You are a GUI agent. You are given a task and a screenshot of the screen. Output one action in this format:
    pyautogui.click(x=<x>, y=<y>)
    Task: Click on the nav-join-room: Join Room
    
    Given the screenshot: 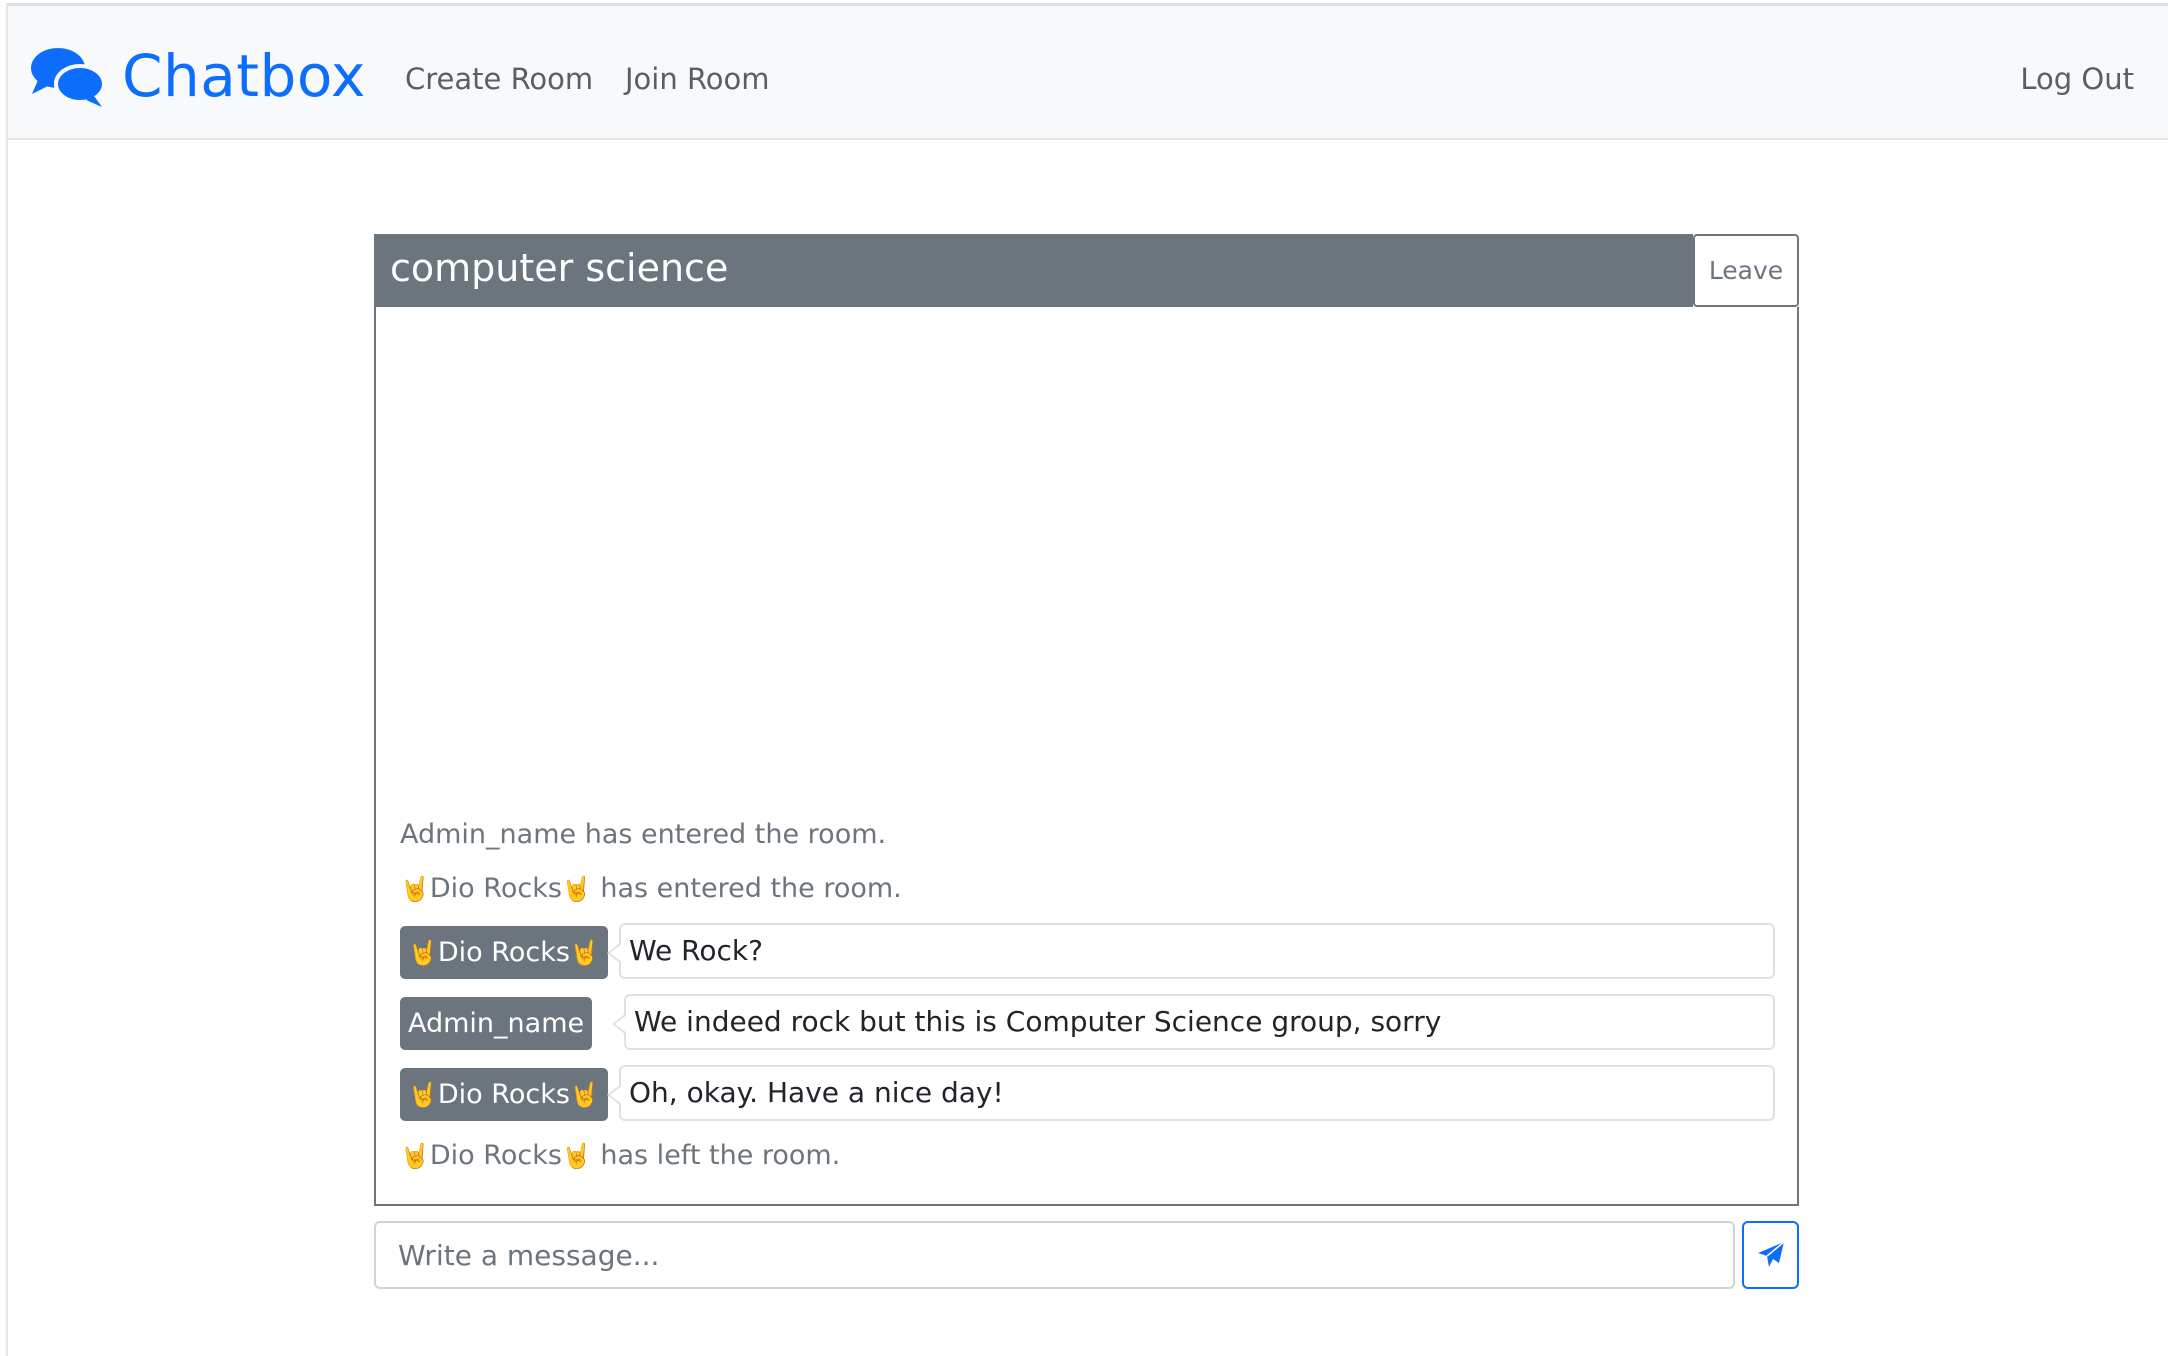 What is the action you would take?
    pyautogui.click(x=697, y=79)
    